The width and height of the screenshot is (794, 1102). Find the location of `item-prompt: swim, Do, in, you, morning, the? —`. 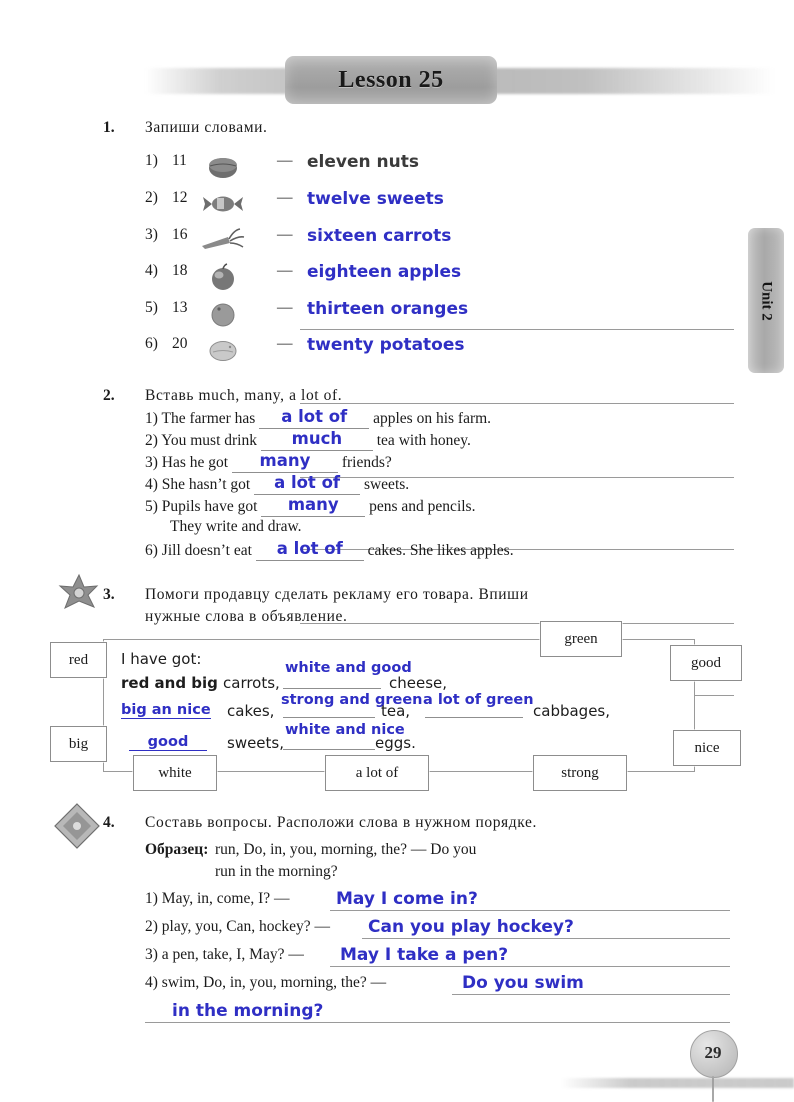

item-prompt: swim, Do, in, you, morning, the? — is located at coordinates (274, 982).